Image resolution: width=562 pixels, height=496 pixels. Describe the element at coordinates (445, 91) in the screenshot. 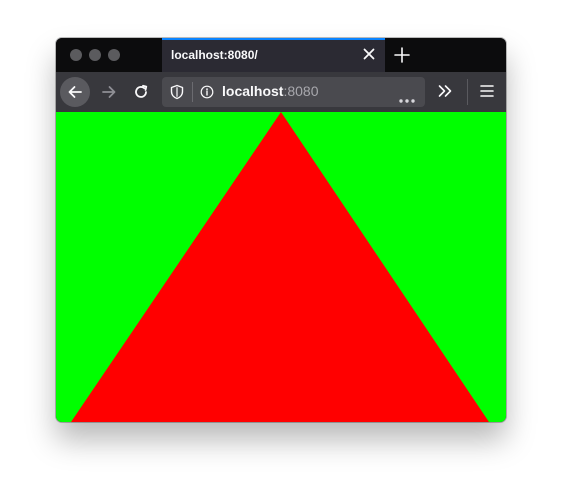

I see `chevron-double-right-icon` at that location.